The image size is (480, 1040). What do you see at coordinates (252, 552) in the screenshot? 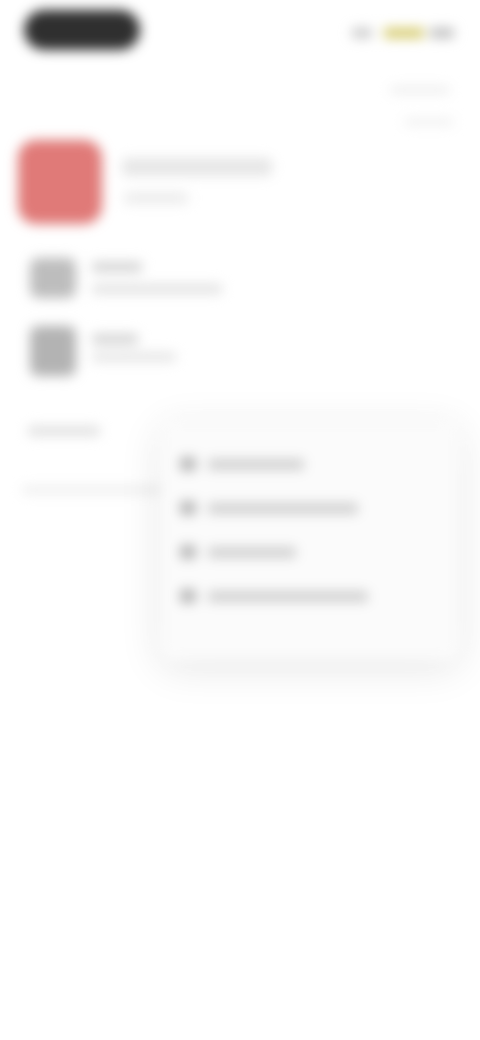
I see `menu-item-3-label` at bounding box center [252, 552].